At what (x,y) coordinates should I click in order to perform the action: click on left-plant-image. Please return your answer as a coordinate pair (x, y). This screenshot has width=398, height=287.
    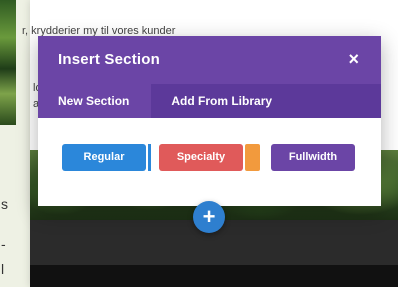
    Looking at the image, I should click on (8, 62).